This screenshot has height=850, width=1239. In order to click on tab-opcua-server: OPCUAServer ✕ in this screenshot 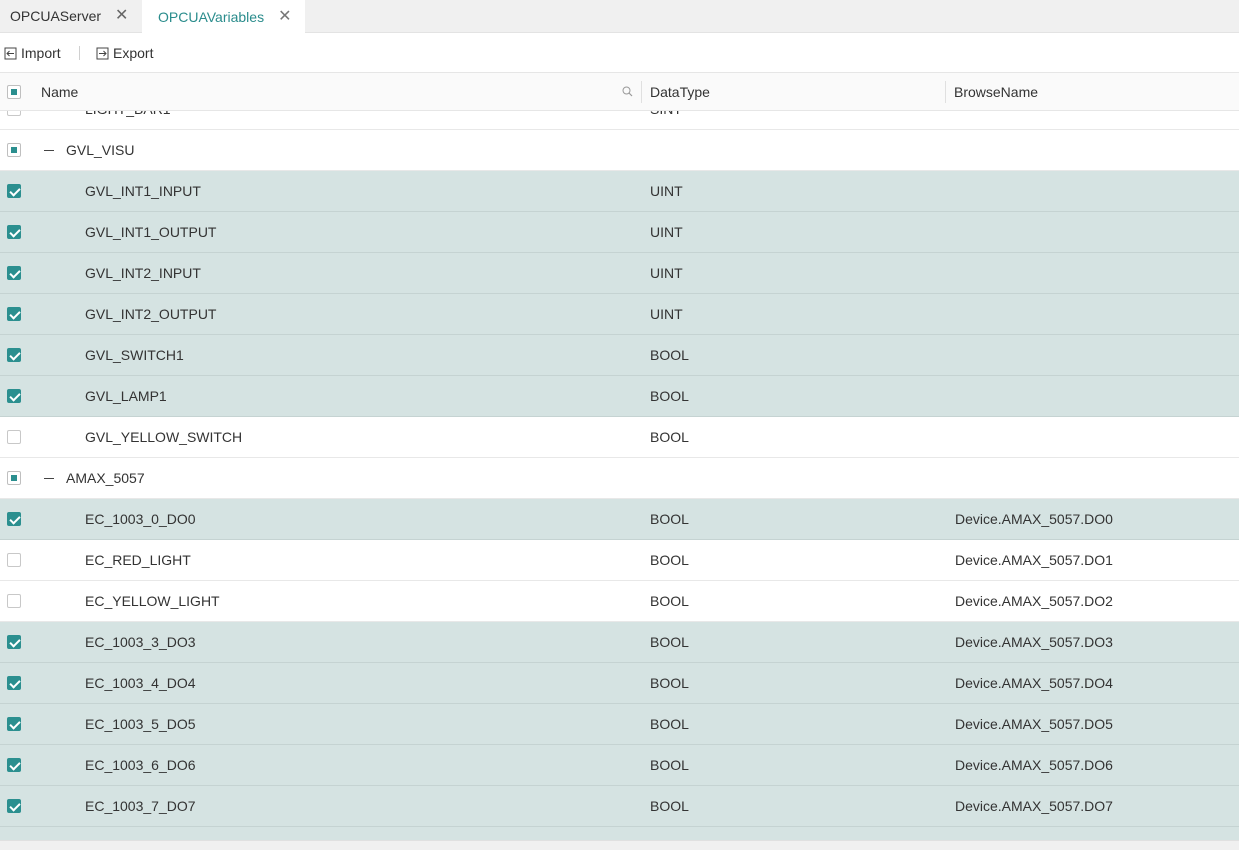, I will do `click(71, 16)`.